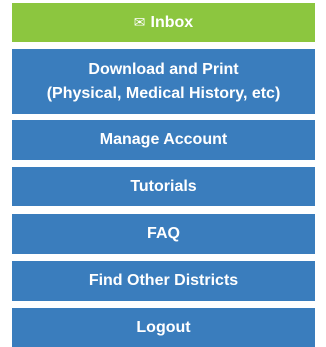  I want to click on download-label-line1: Download and Print, so click(163, 69).